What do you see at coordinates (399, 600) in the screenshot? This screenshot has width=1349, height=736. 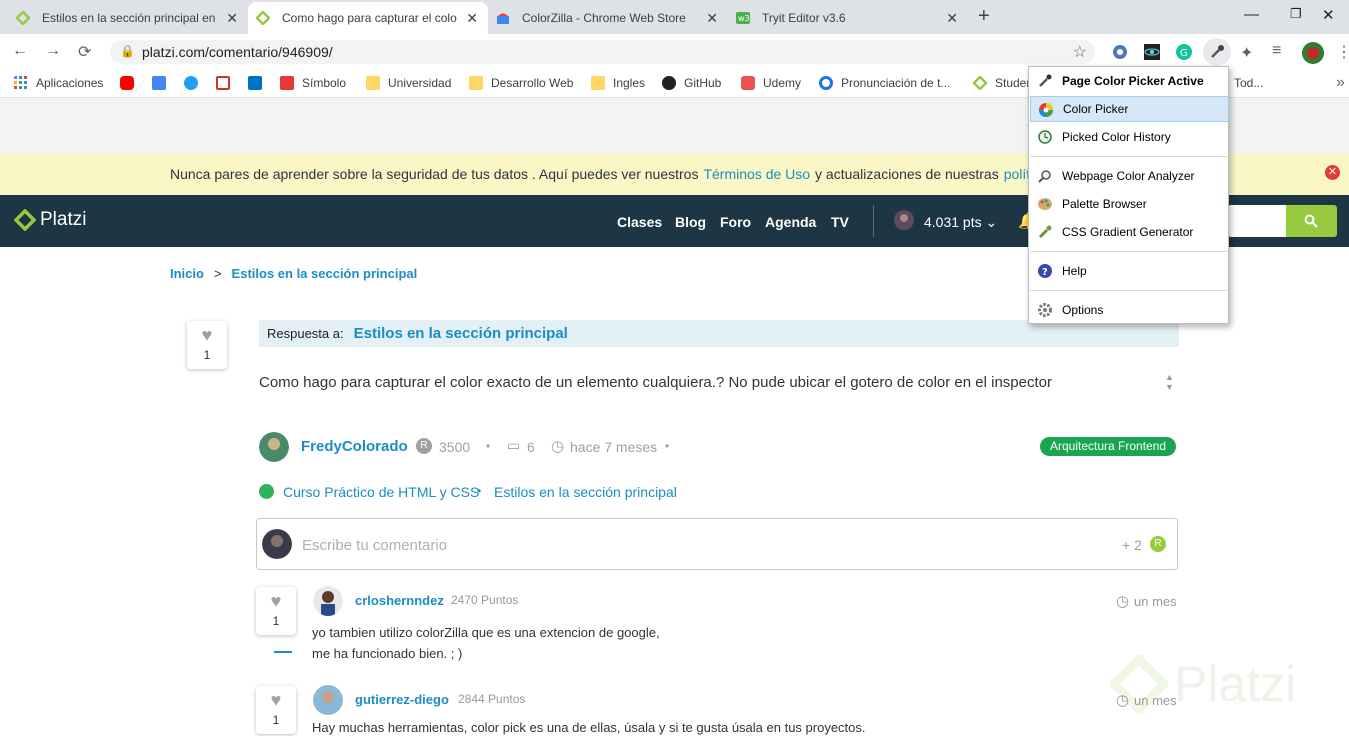 I see `answer-author: crloshernndez` at bounding box center [399, 600].